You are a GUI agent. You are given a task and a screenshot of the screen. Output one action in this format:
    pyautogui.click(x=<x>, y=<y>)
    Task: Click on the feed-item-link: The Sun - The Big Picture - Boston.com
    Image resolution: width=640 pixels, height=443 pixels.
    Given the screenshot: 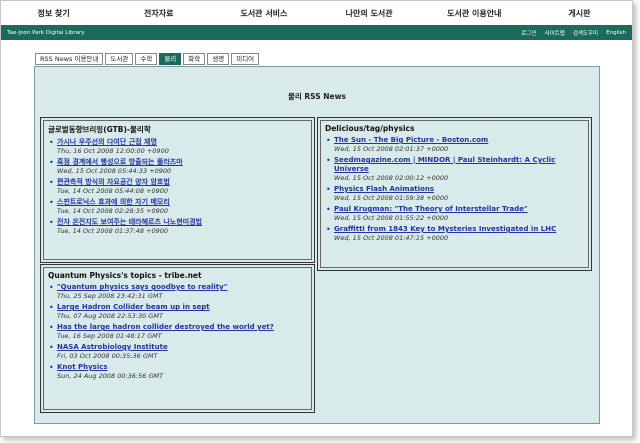 What is the action you would take?
    pyautogui.click(x=459, y=140)
    